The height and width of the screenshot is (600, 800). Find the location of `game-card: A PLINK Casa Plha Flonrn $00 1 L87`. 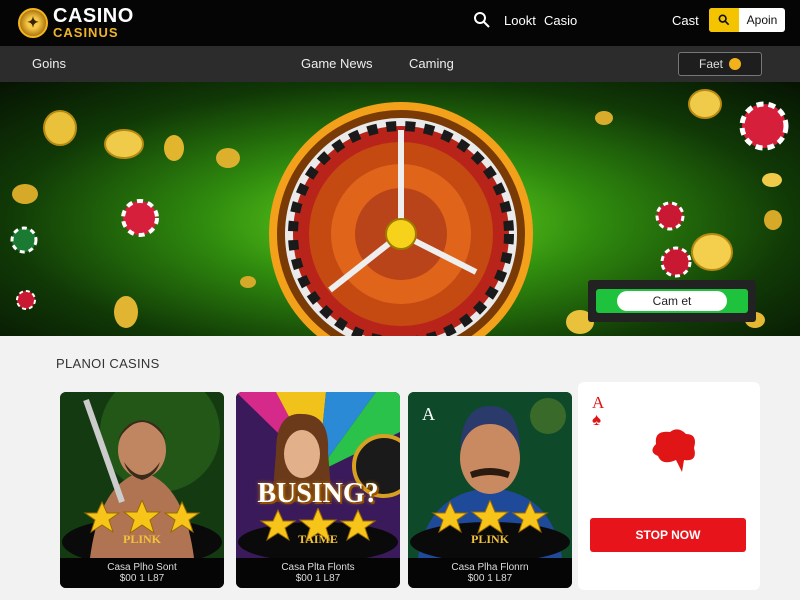

game-card: A PLINK Casa Plha Flonrn $00 1 L87 is located at coordinates (490, 490).